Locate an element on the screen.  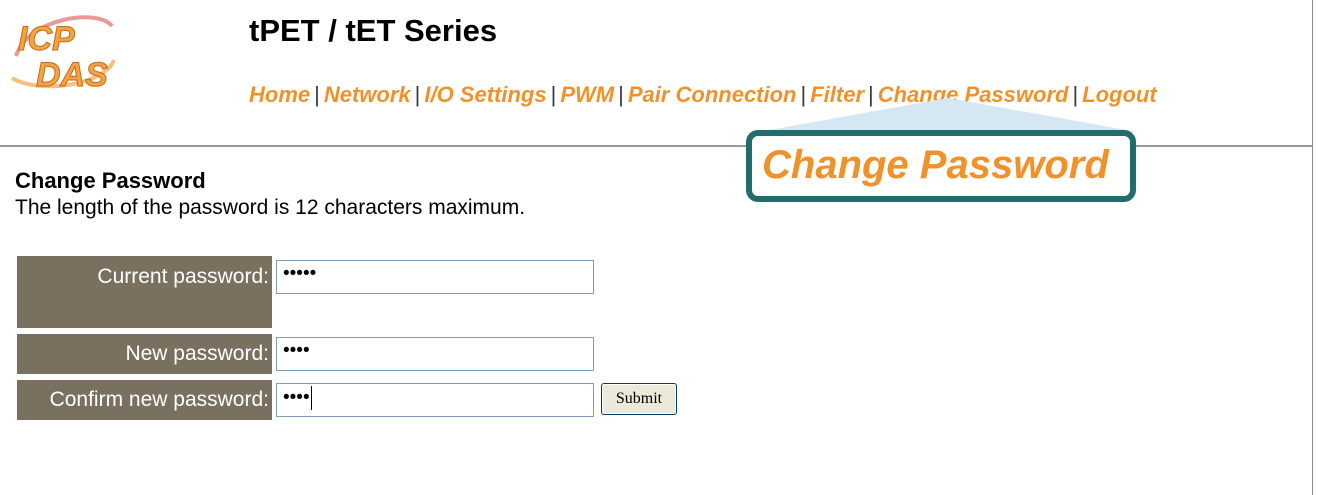
text-caret is located at coordinates (311, 398).